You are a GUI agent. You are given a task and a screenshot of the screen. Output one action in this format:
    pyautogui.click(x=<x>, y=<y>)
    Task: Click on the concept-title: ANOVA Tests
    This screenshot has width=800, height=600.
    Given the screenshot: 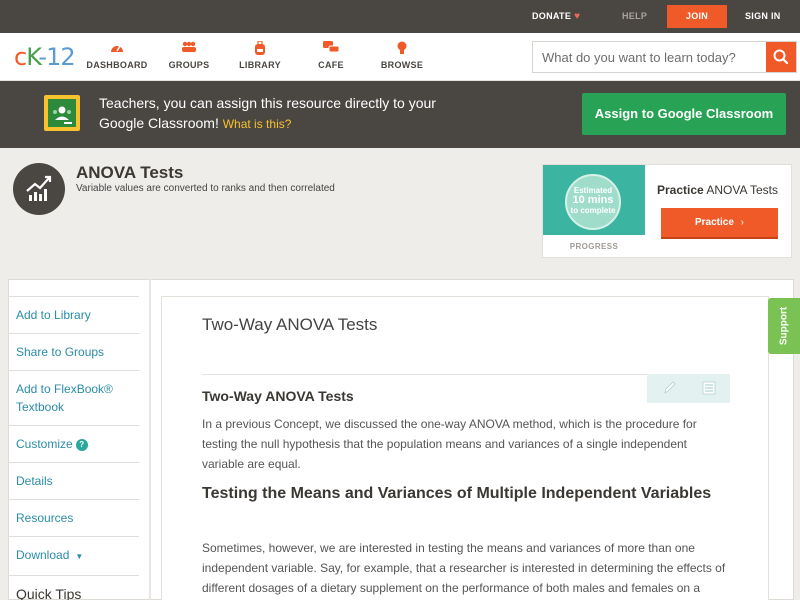 What is the action you would take?
    pyautogui.click(x=130, y=172)
    